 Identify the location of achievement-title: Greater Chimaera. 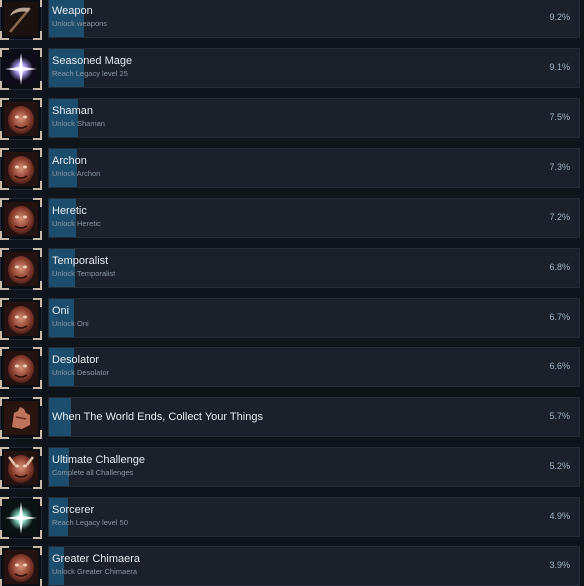
(96, 559).